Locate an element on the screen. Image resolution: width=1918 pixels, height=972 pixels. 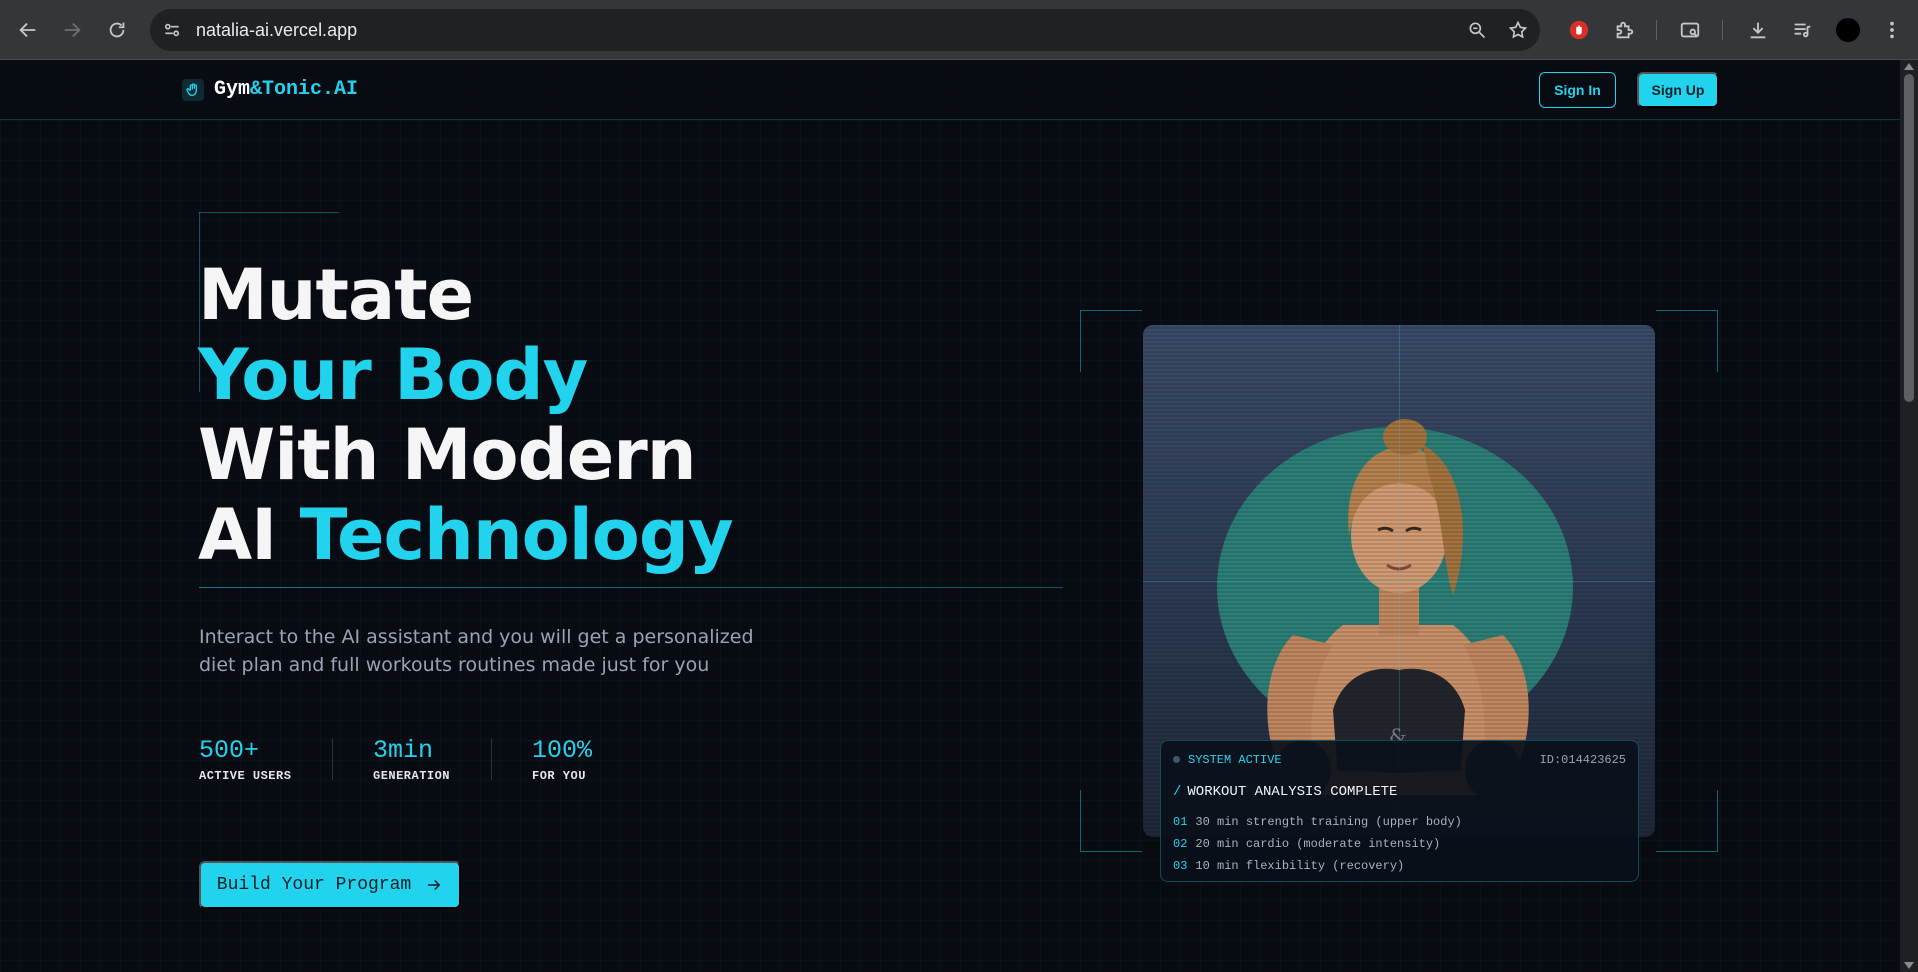
vertical-scrollbar is located at coordinates (1909, 516).